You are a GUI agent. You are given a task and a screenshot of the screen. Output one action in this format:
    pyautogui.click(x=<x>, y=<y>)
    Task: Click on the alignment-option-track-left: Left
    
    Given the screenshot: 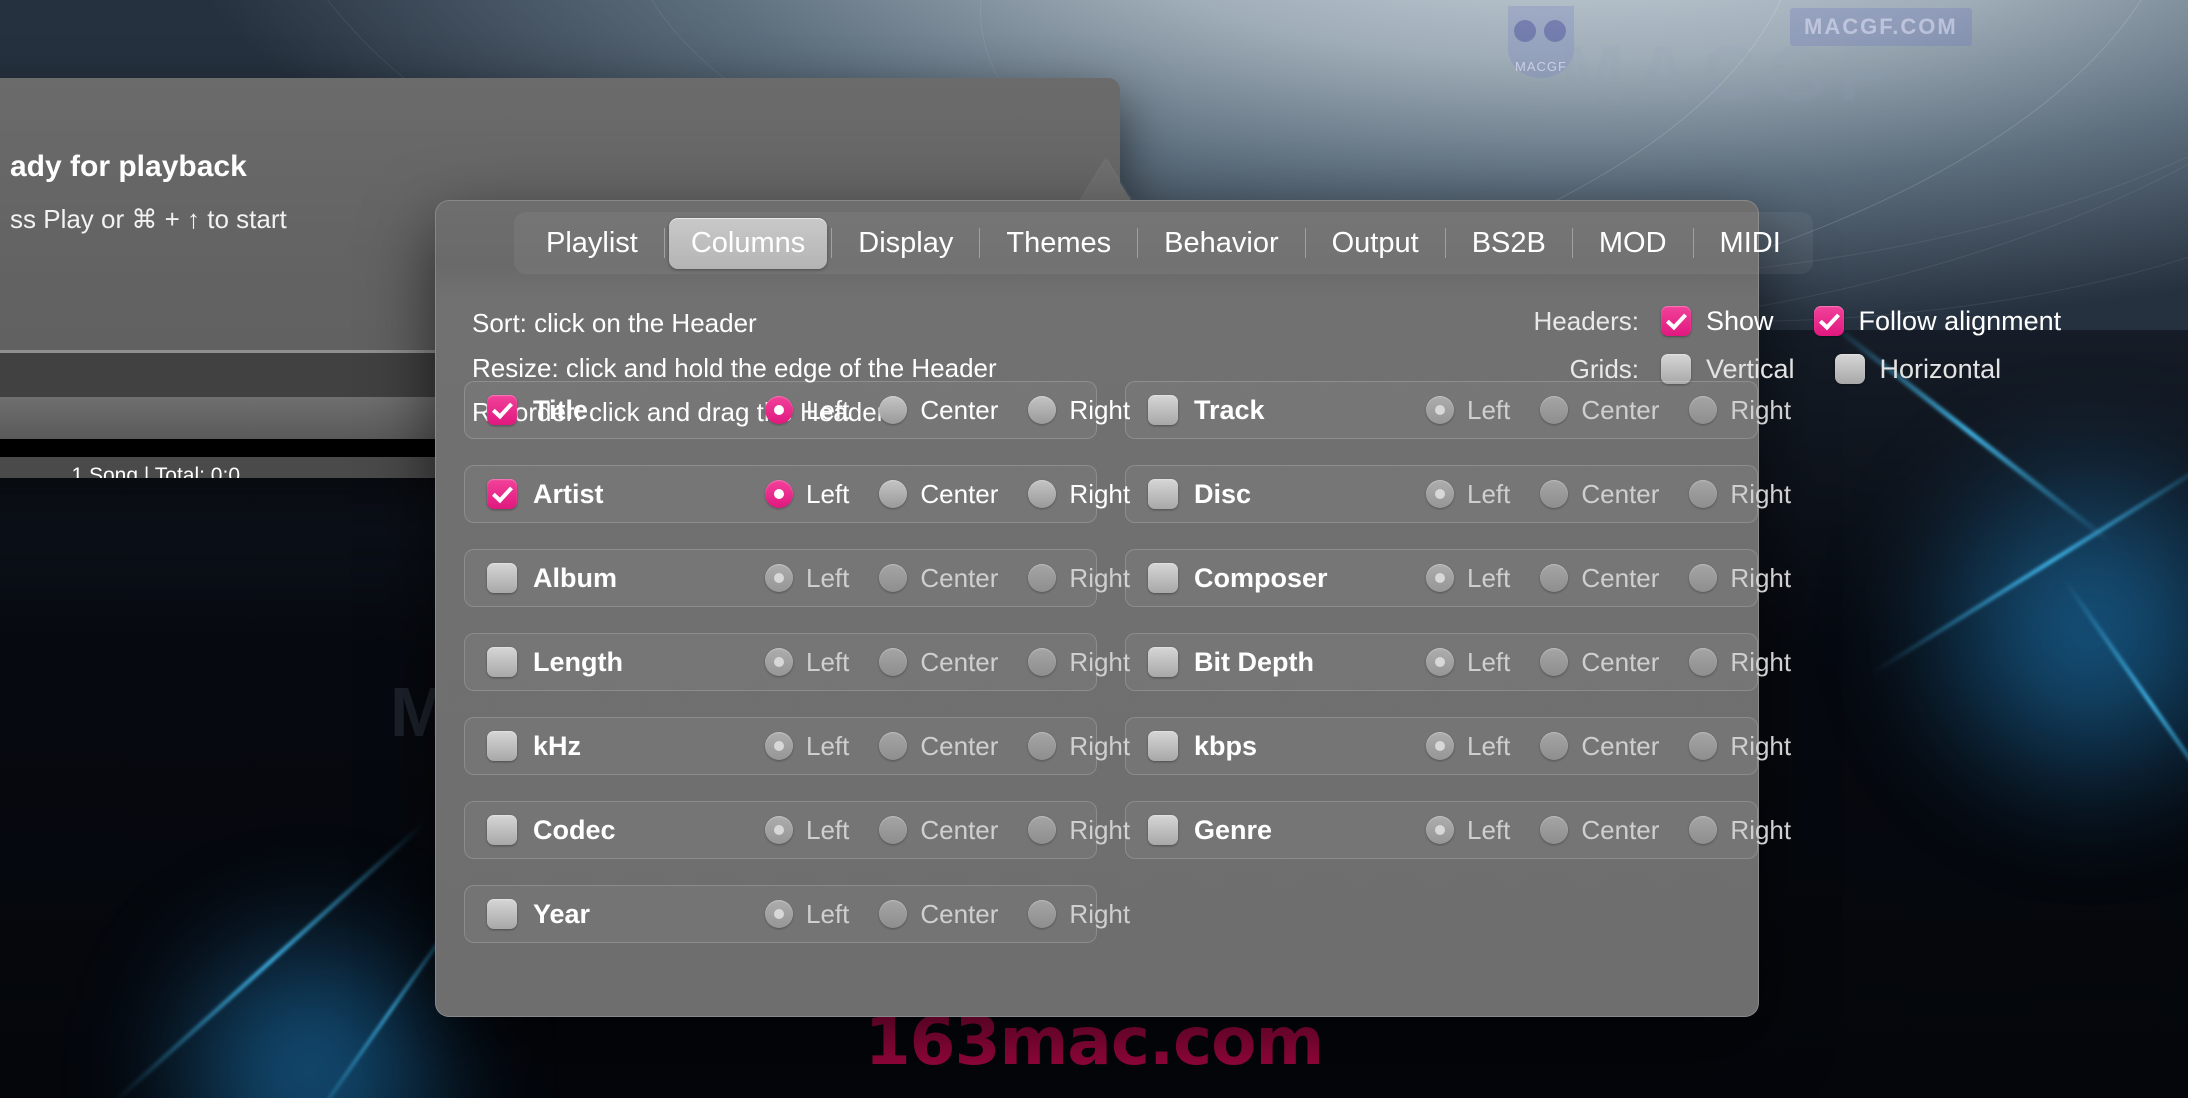 What is the action you would take?
    pyautogui.click(x=1468, y=410)
    